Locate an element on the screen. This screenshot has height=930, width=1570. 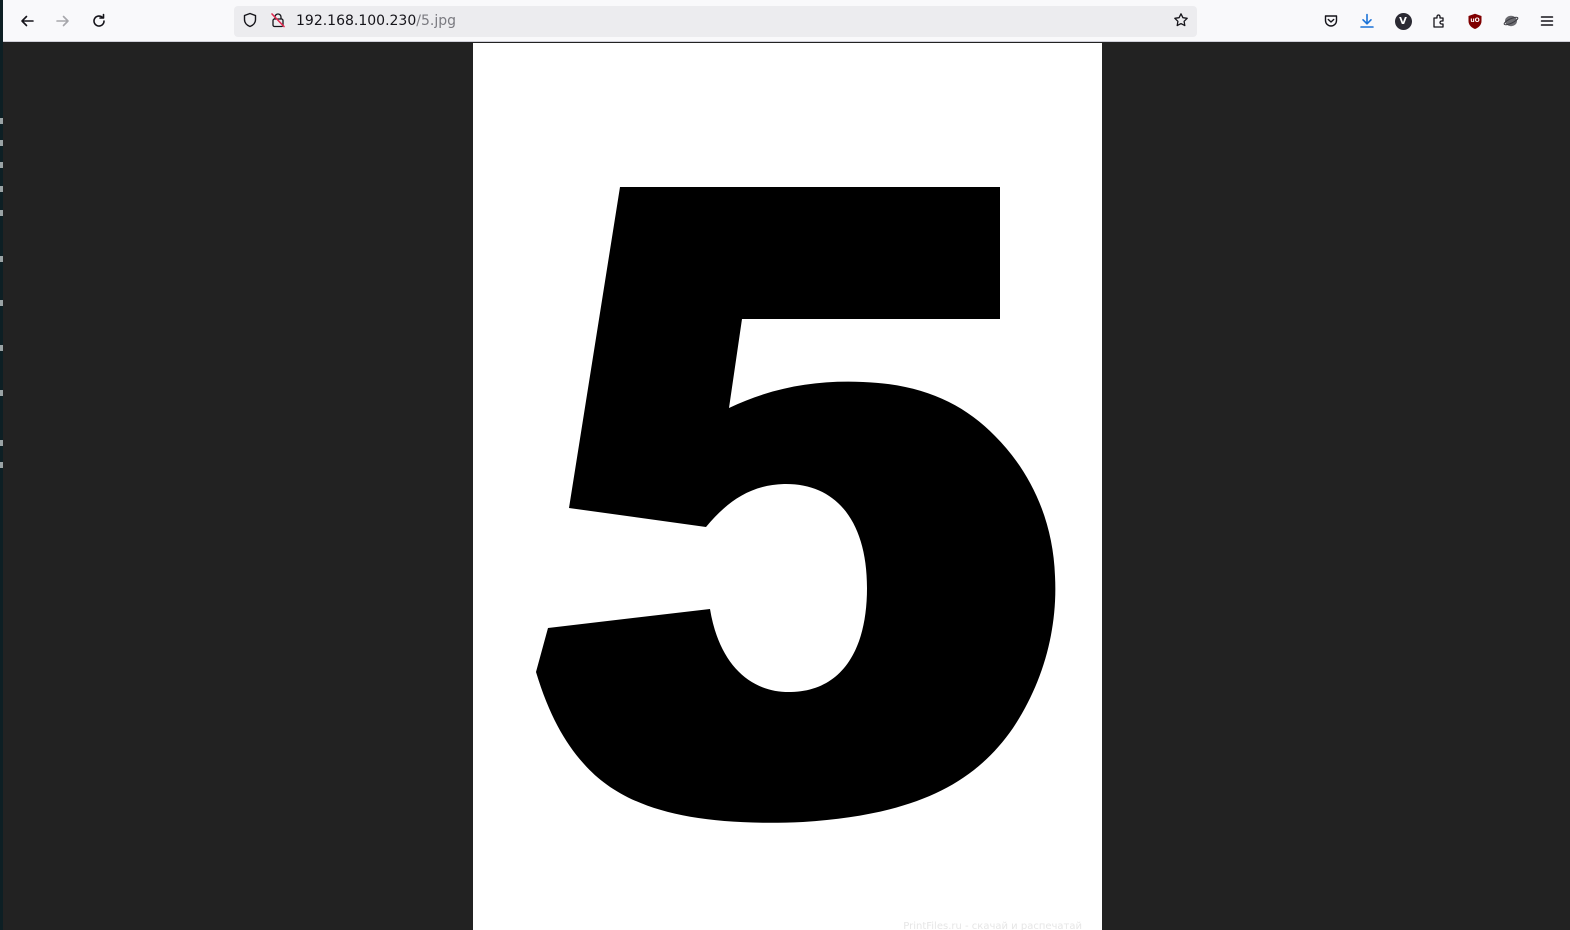
pocket-button is located at coordinates (1331, 21).